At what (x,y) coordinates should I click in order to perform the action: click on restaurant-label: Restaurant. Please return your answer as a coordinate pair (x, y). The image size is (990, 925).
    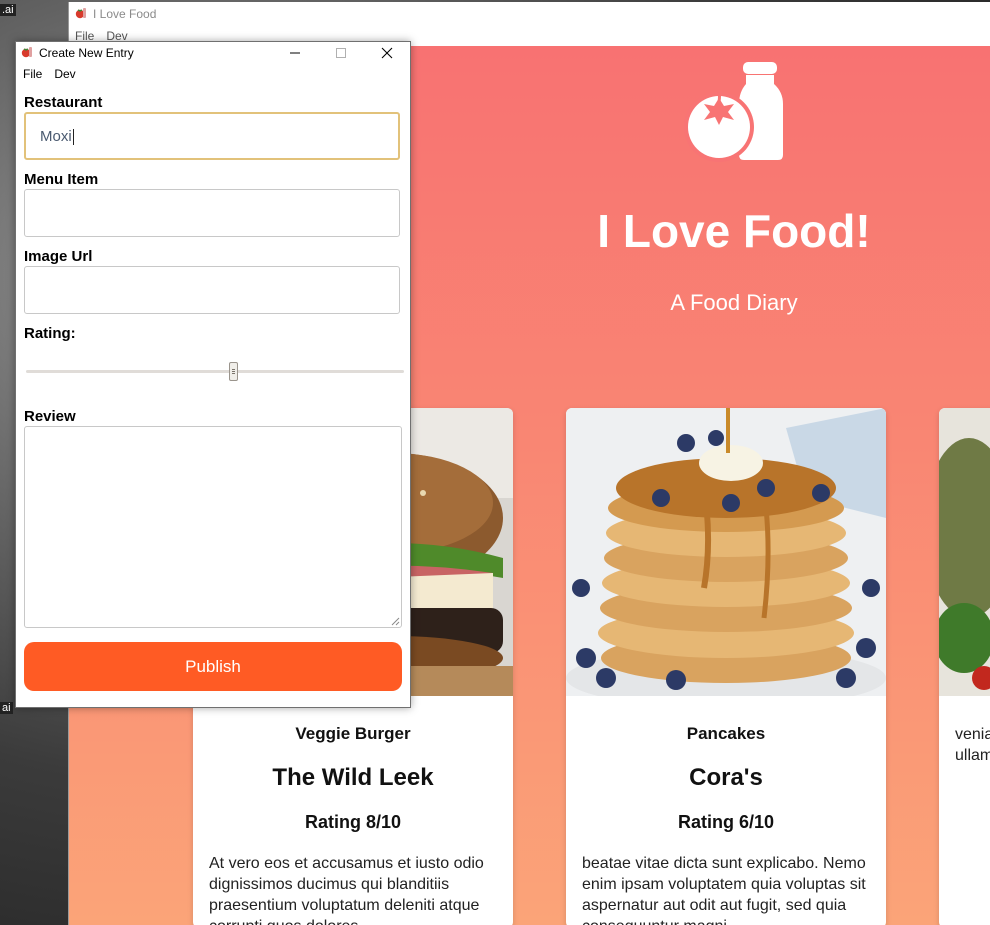
    Looking at the image, I should click on (63, 102).